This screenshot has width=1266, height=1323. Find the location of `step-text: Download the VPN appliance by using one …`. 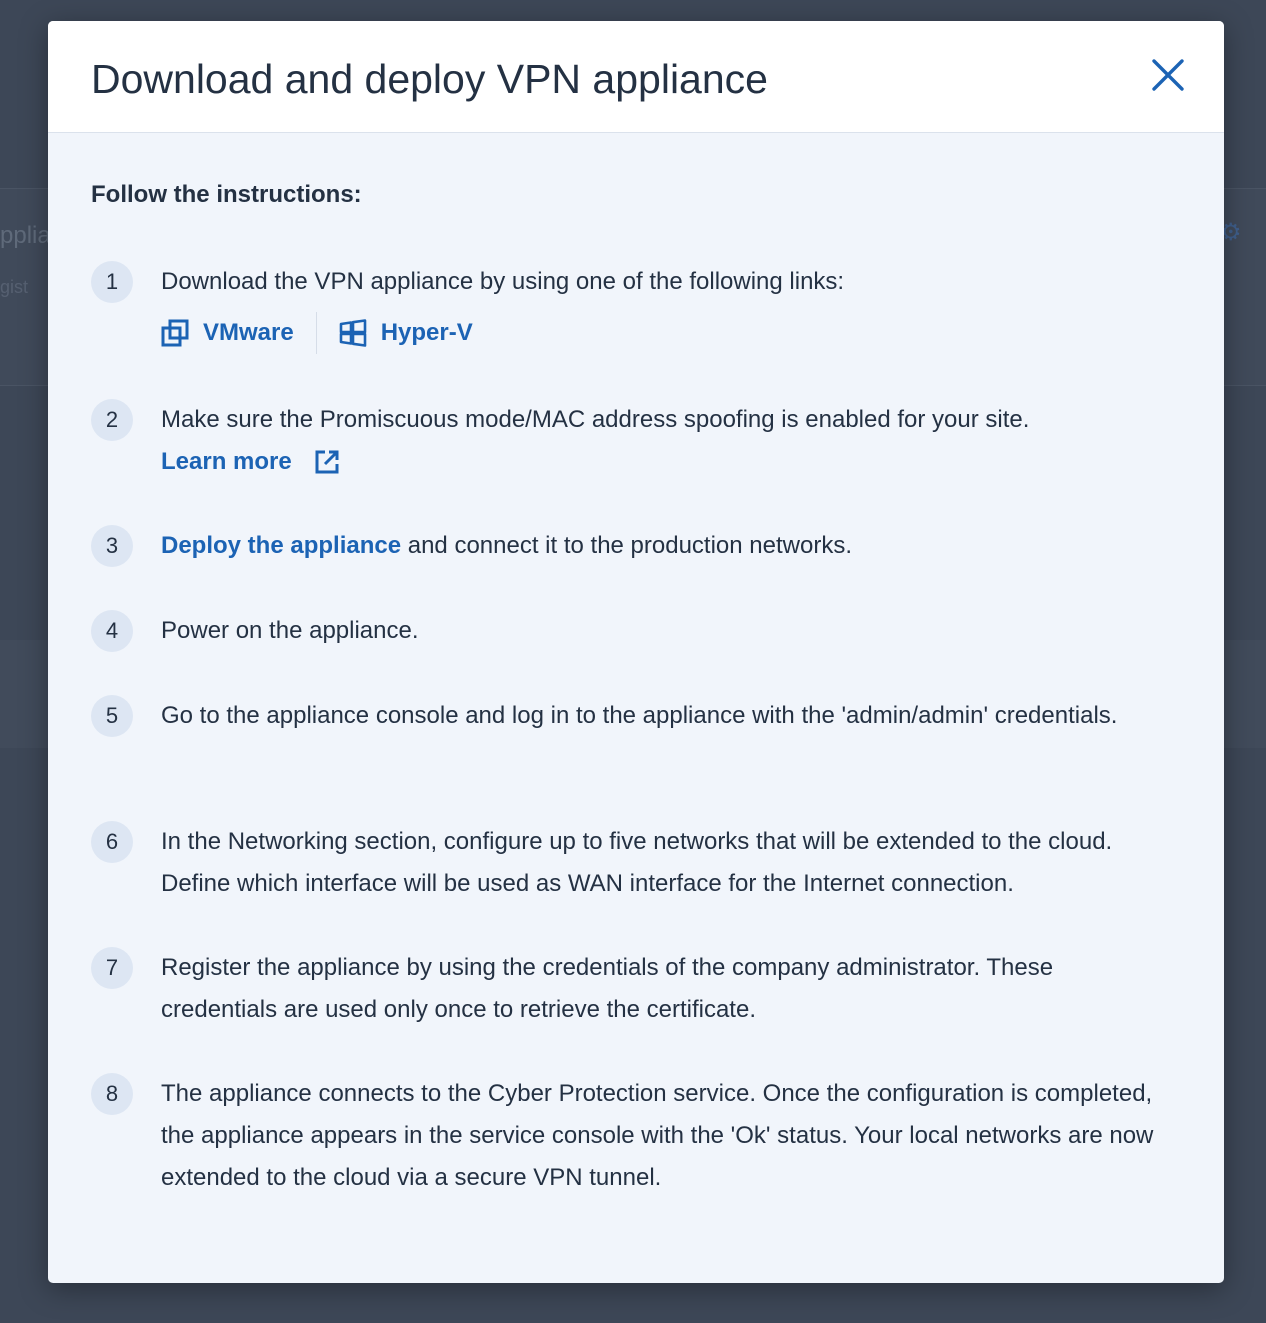

step-text: Download the VPN appliance by using one … is located at coordinates (503, 281).